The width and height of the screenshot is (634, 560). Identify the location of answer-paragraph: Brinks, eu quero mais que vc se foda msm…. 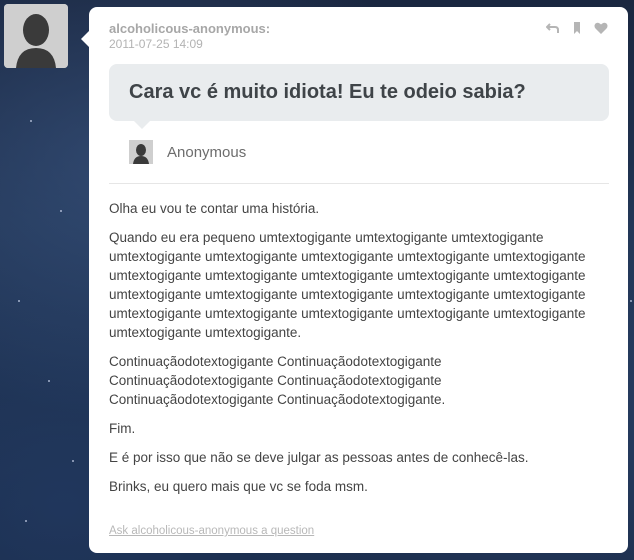
(238, 486).